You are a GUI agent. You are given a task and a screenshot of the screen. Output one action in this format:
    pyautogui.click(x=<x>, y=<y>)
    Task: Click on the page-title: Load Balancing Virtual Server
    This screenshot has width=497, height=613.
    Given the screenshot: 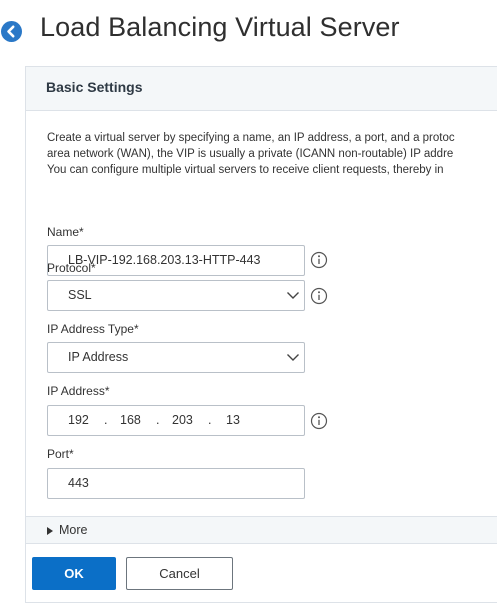 What is the action you would take?
    pyautogui.click(x=220, y=27)
    